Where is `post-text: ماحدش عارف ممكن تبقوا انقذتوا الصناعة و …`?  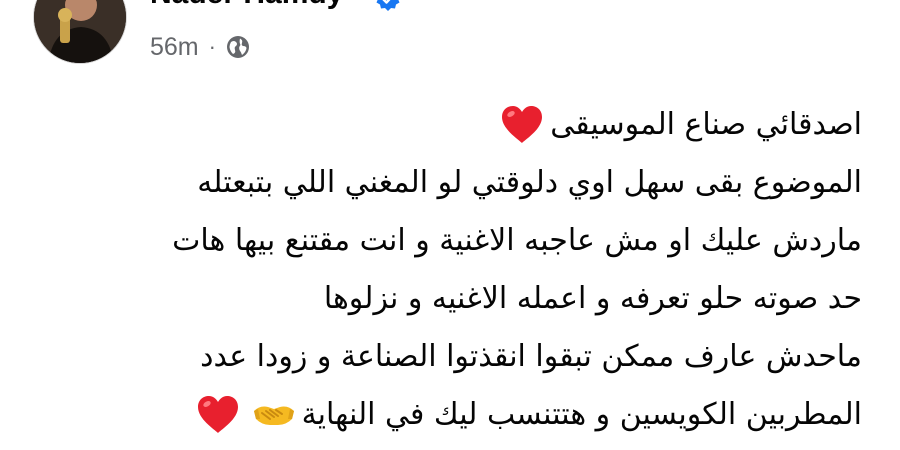
post-text: ماحدش عارف ممكن تبقوا انقذتوا الصناعة و … is located at coordinates (531, 356).